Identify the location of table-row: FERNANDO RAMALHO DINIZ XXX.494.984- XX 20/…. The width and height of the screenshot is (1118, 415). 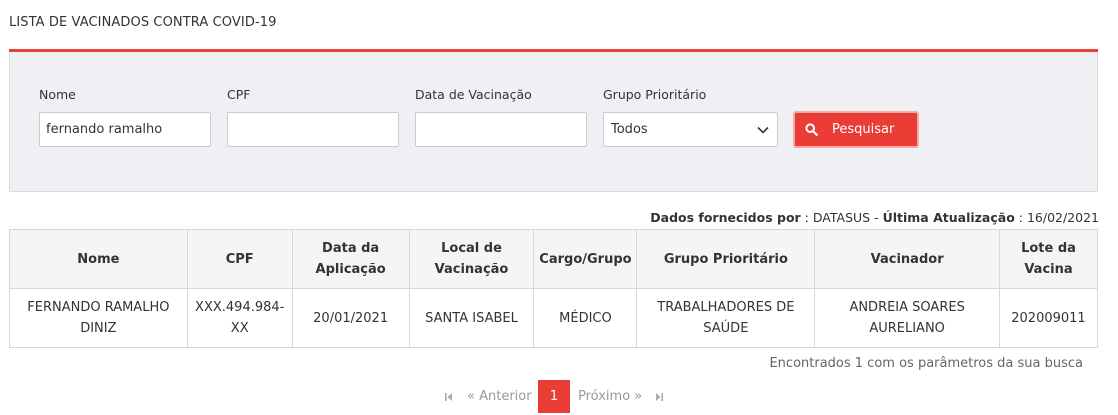
(554, 318).